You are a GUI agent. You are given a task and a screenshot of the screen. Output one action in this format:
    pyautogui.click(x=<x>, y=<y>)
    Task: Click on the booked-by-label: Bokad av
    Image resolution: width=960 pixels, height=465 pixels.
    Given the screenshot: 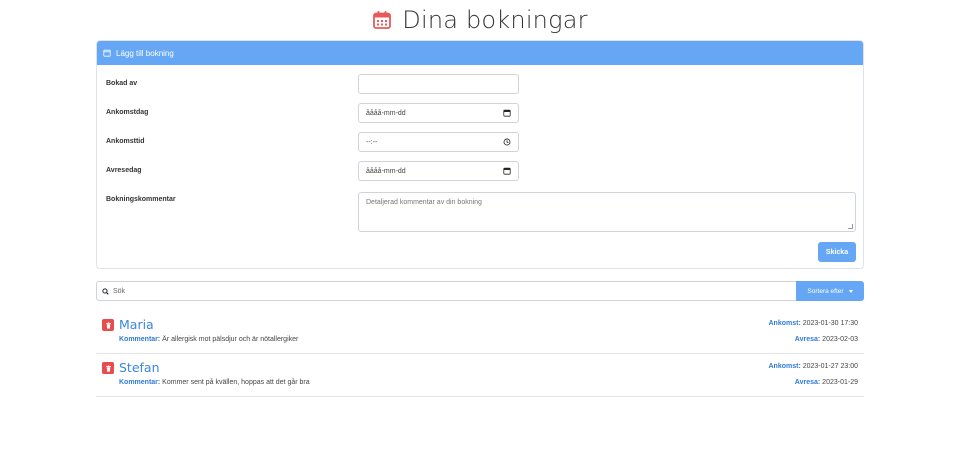 What is the action you would take?
    pyautogui.click(x=122, y=83)
    